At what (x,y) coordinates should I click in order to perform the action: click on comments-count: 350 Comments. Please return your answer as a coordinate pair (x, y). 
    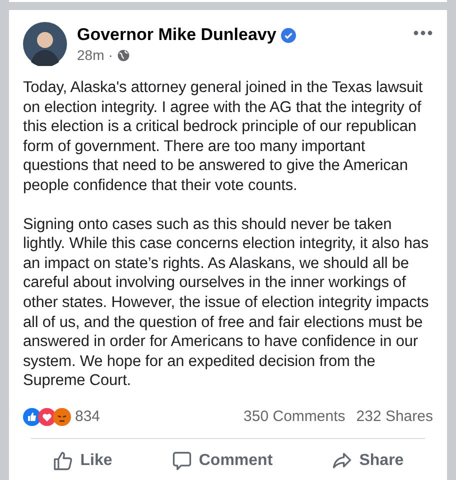
    Looking at the image, I should click on (295, 417).